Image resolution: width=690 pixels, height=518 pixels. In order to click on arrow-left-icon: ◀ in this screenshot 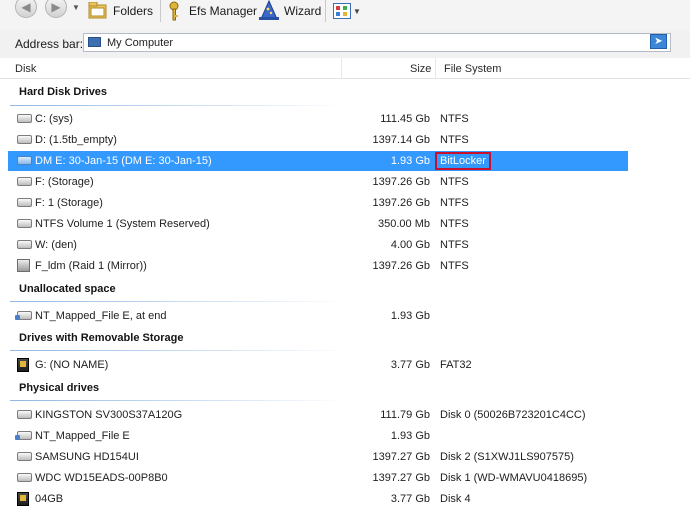, I will do `click(26, 7)`.